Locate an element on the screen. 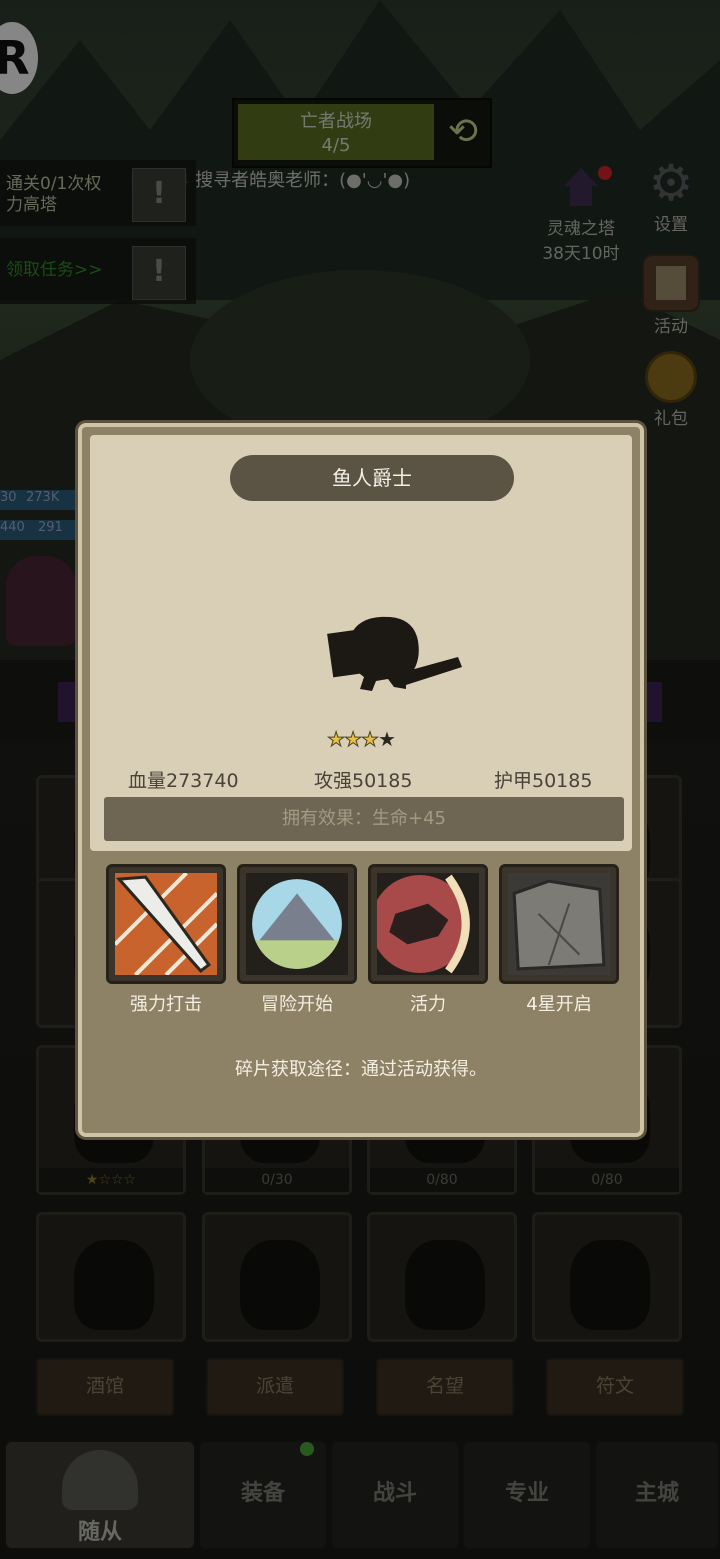  stat-attack: 攻强50185 is located at coordinates (363, 781).